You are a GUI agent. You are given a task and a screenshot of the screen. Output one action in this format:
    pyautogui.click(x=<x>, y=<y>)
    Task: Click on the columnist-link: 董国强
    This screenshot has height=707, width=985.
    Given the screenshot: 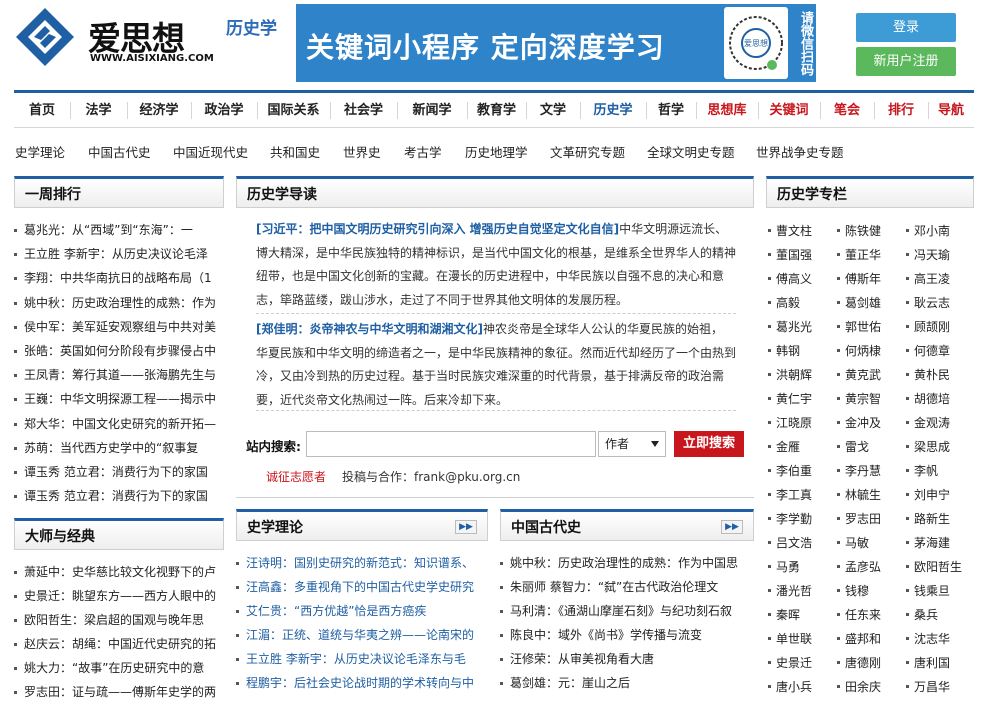 What is the action you would take?
    pyautogui.click(x=789, y=255)
    